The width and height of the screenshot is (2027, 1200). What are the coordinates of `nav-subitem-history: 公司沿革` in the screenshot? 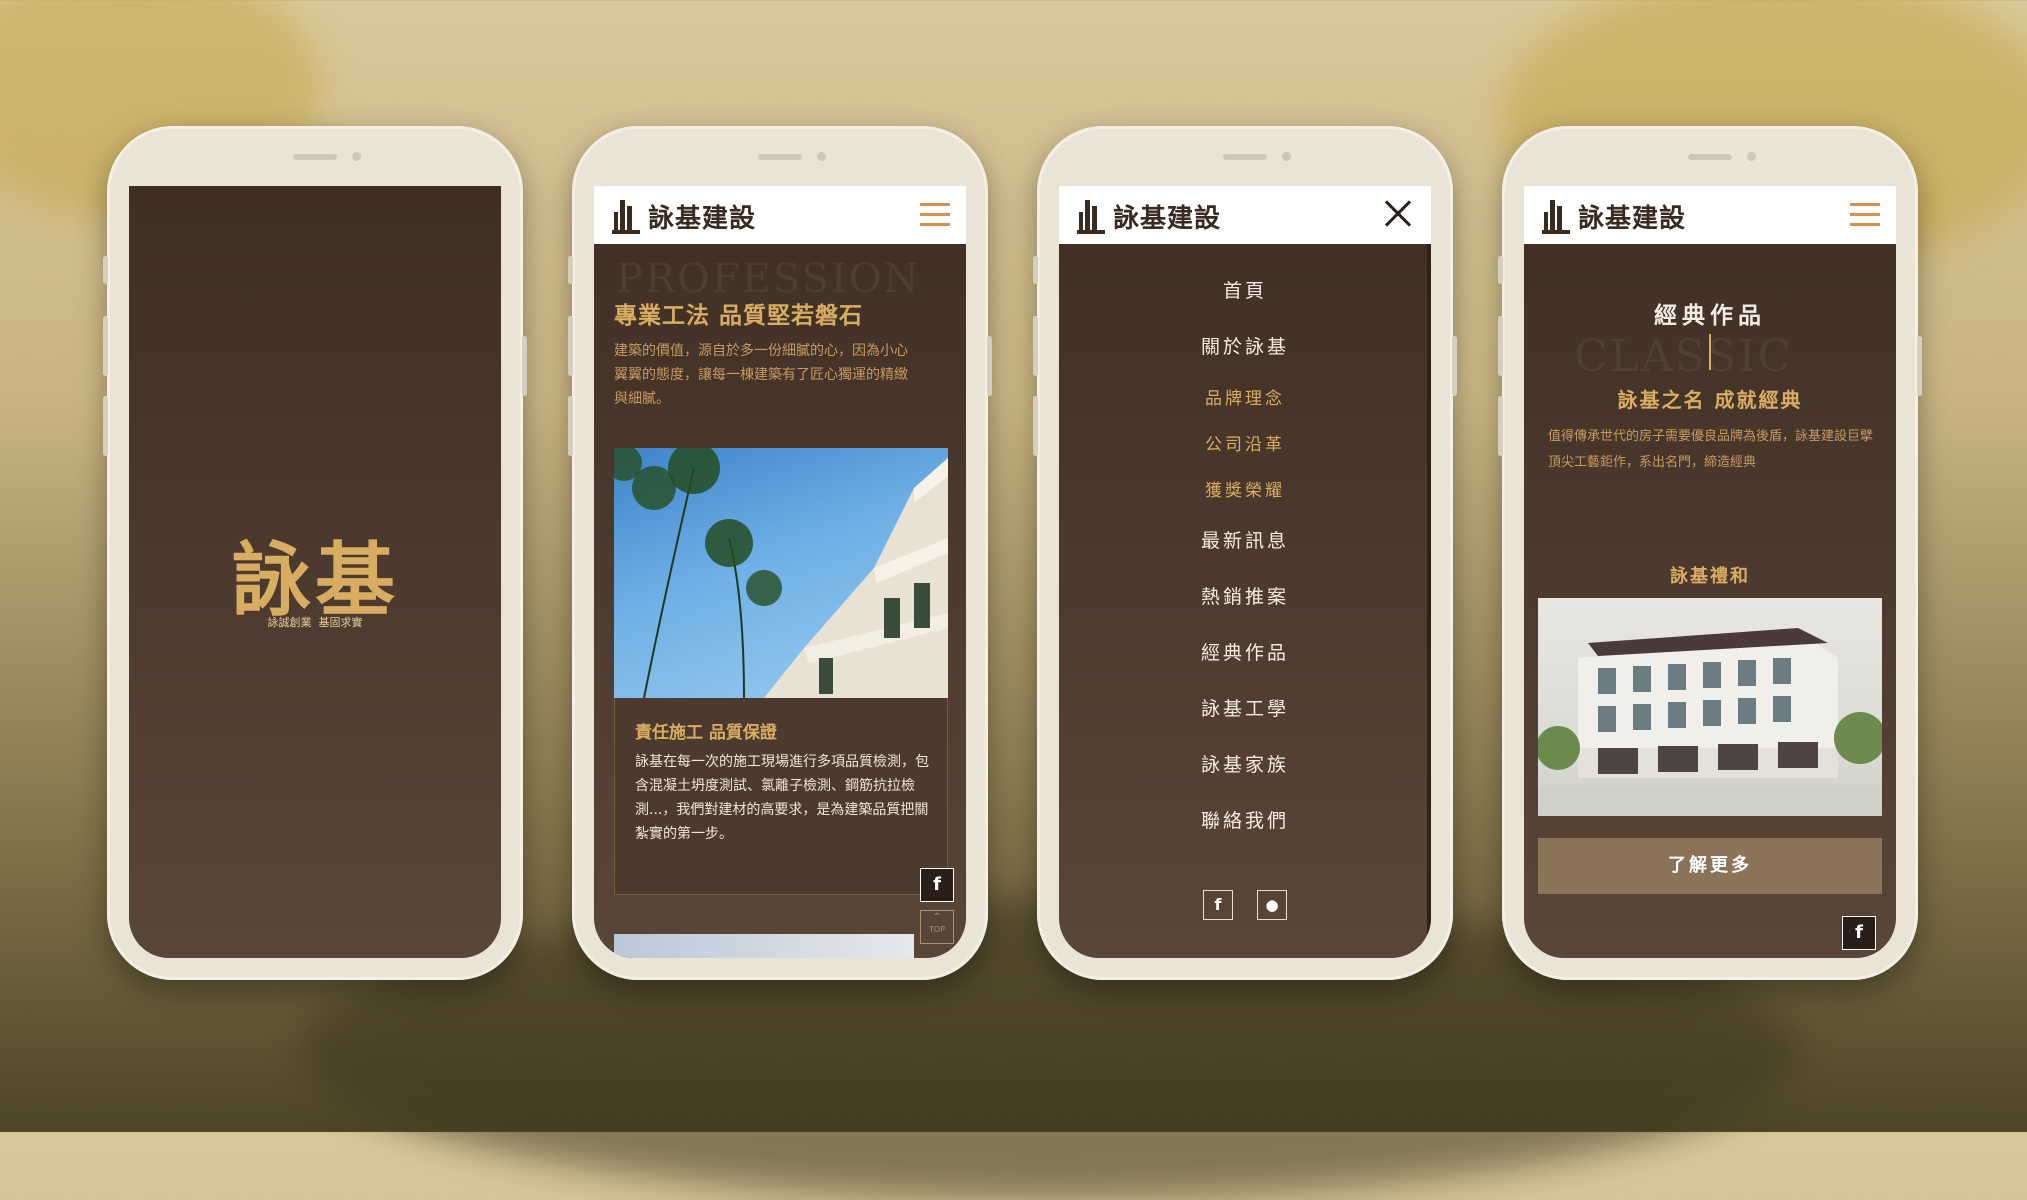 It's located at (1245, 442).